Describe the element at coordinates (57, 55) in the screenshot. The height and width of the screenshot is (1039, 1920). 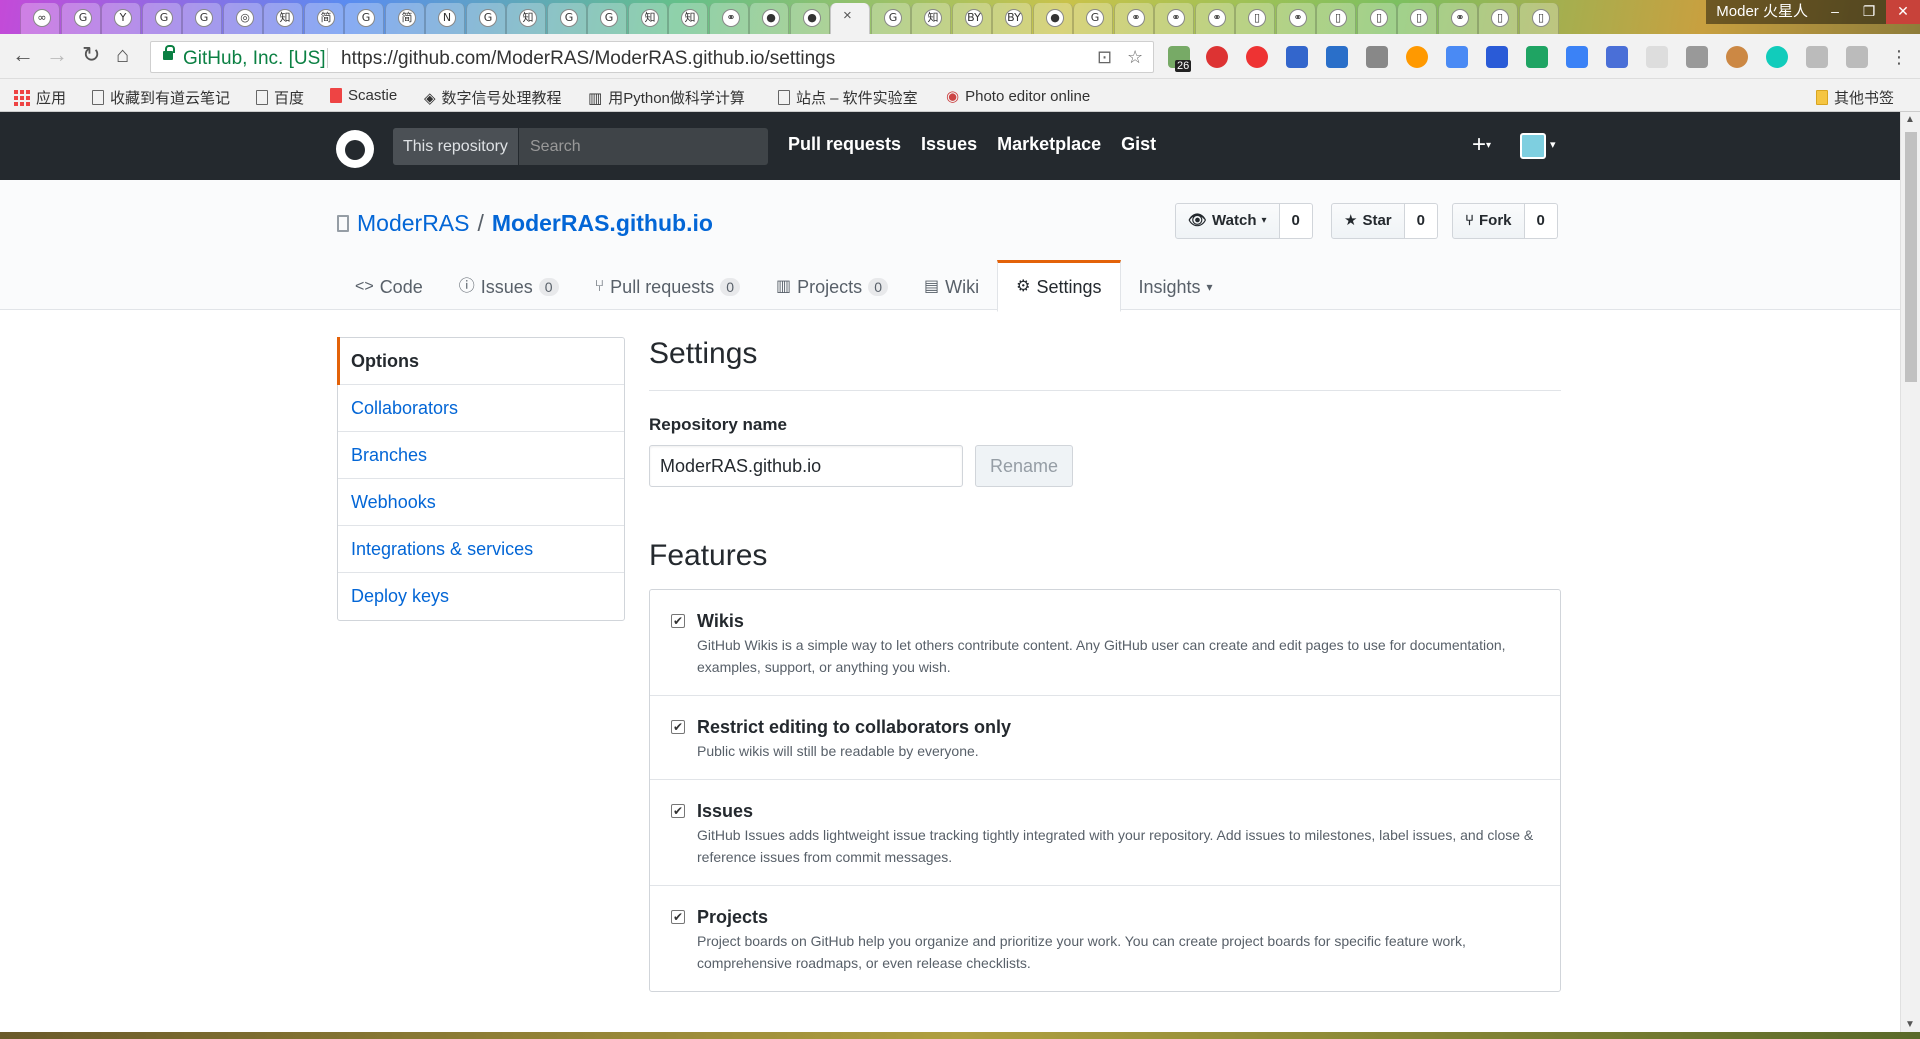
I see `forward-button: →` at that location.